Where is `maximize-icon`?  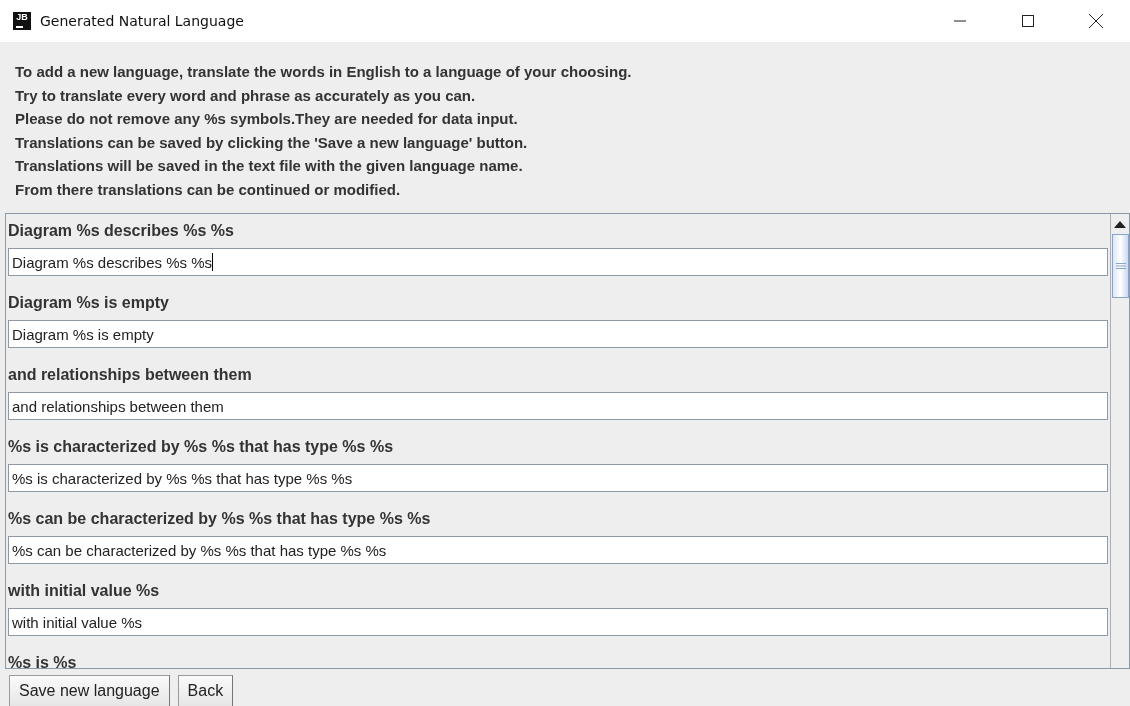 maximize-icon is located at coordinates (1028, 21).